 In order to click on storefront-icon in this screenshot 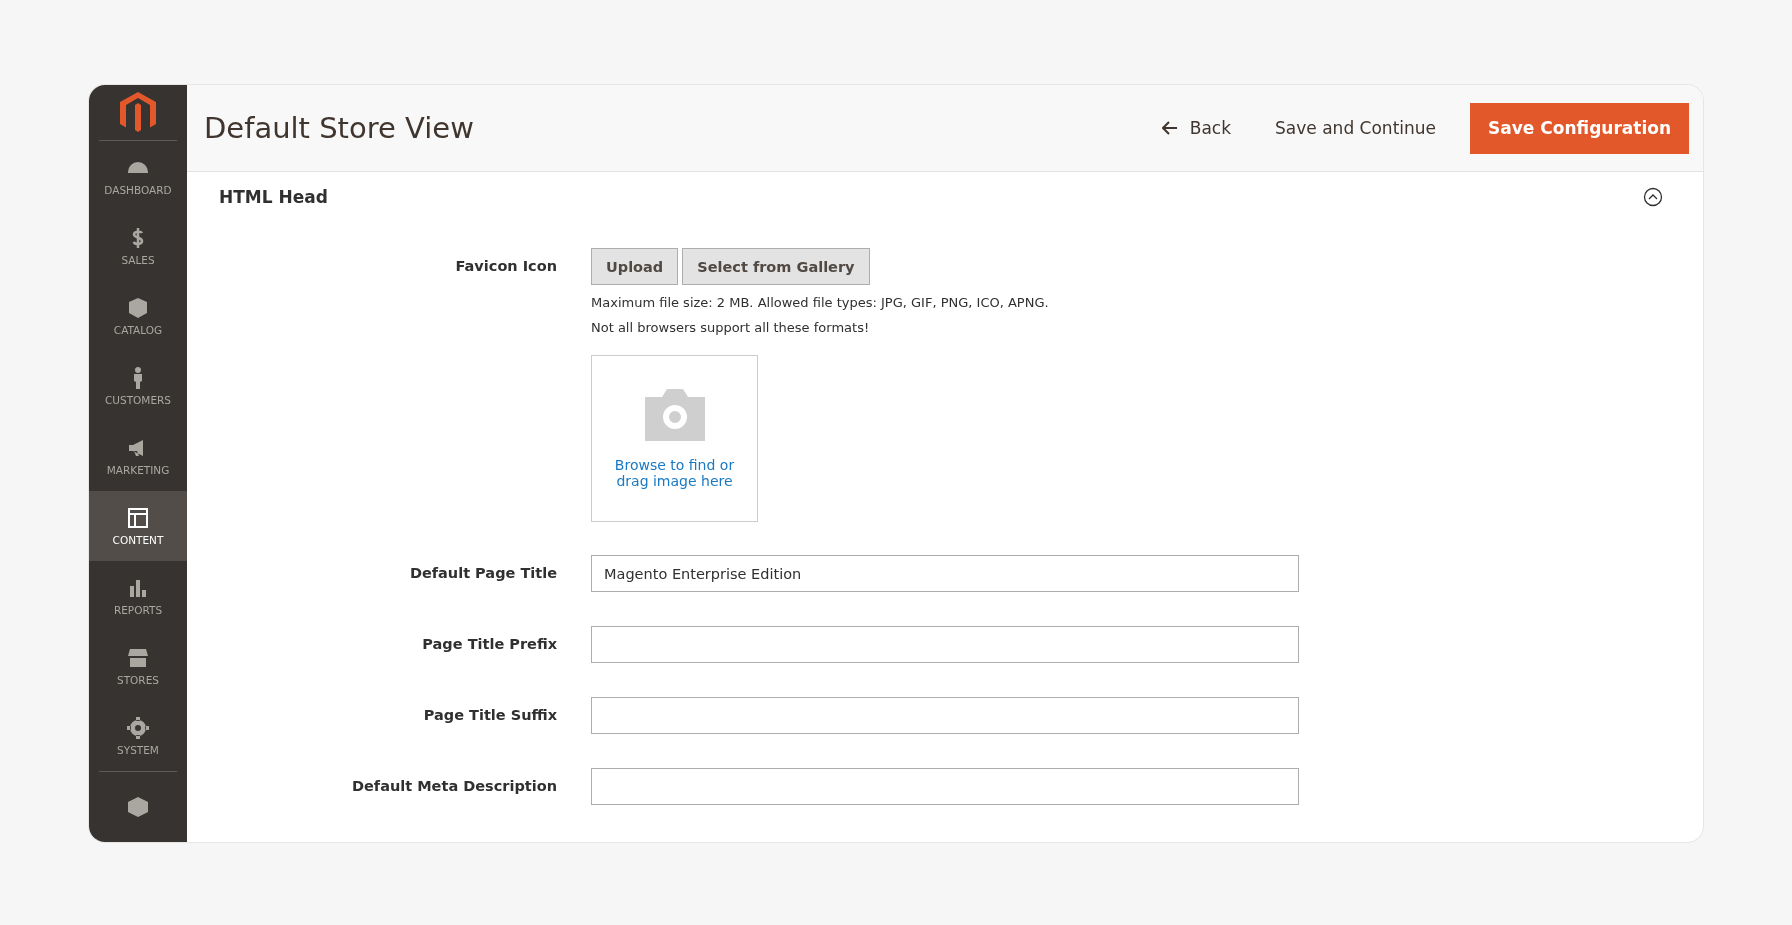, I will do `click(138, 658)`.